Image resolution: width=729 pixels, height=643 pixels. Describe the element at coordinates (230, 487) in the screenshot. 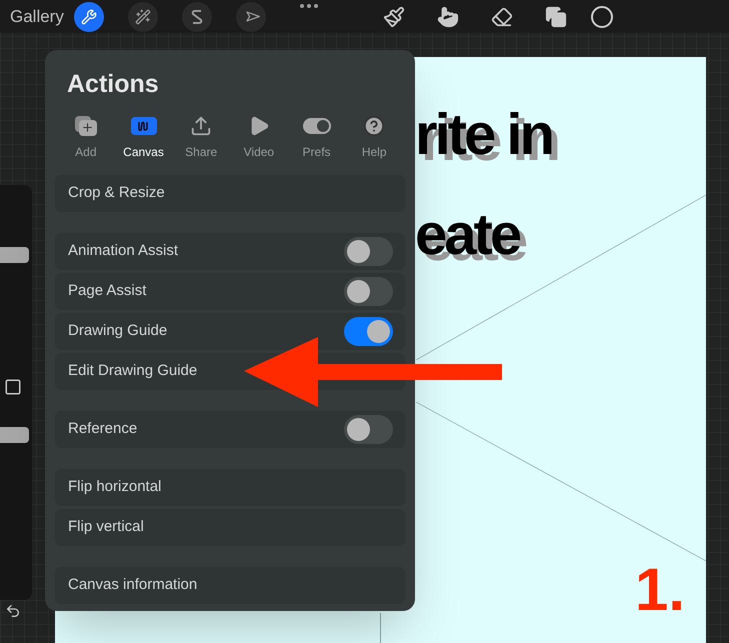

I see `menu-item: Flip horizontal` at that location.